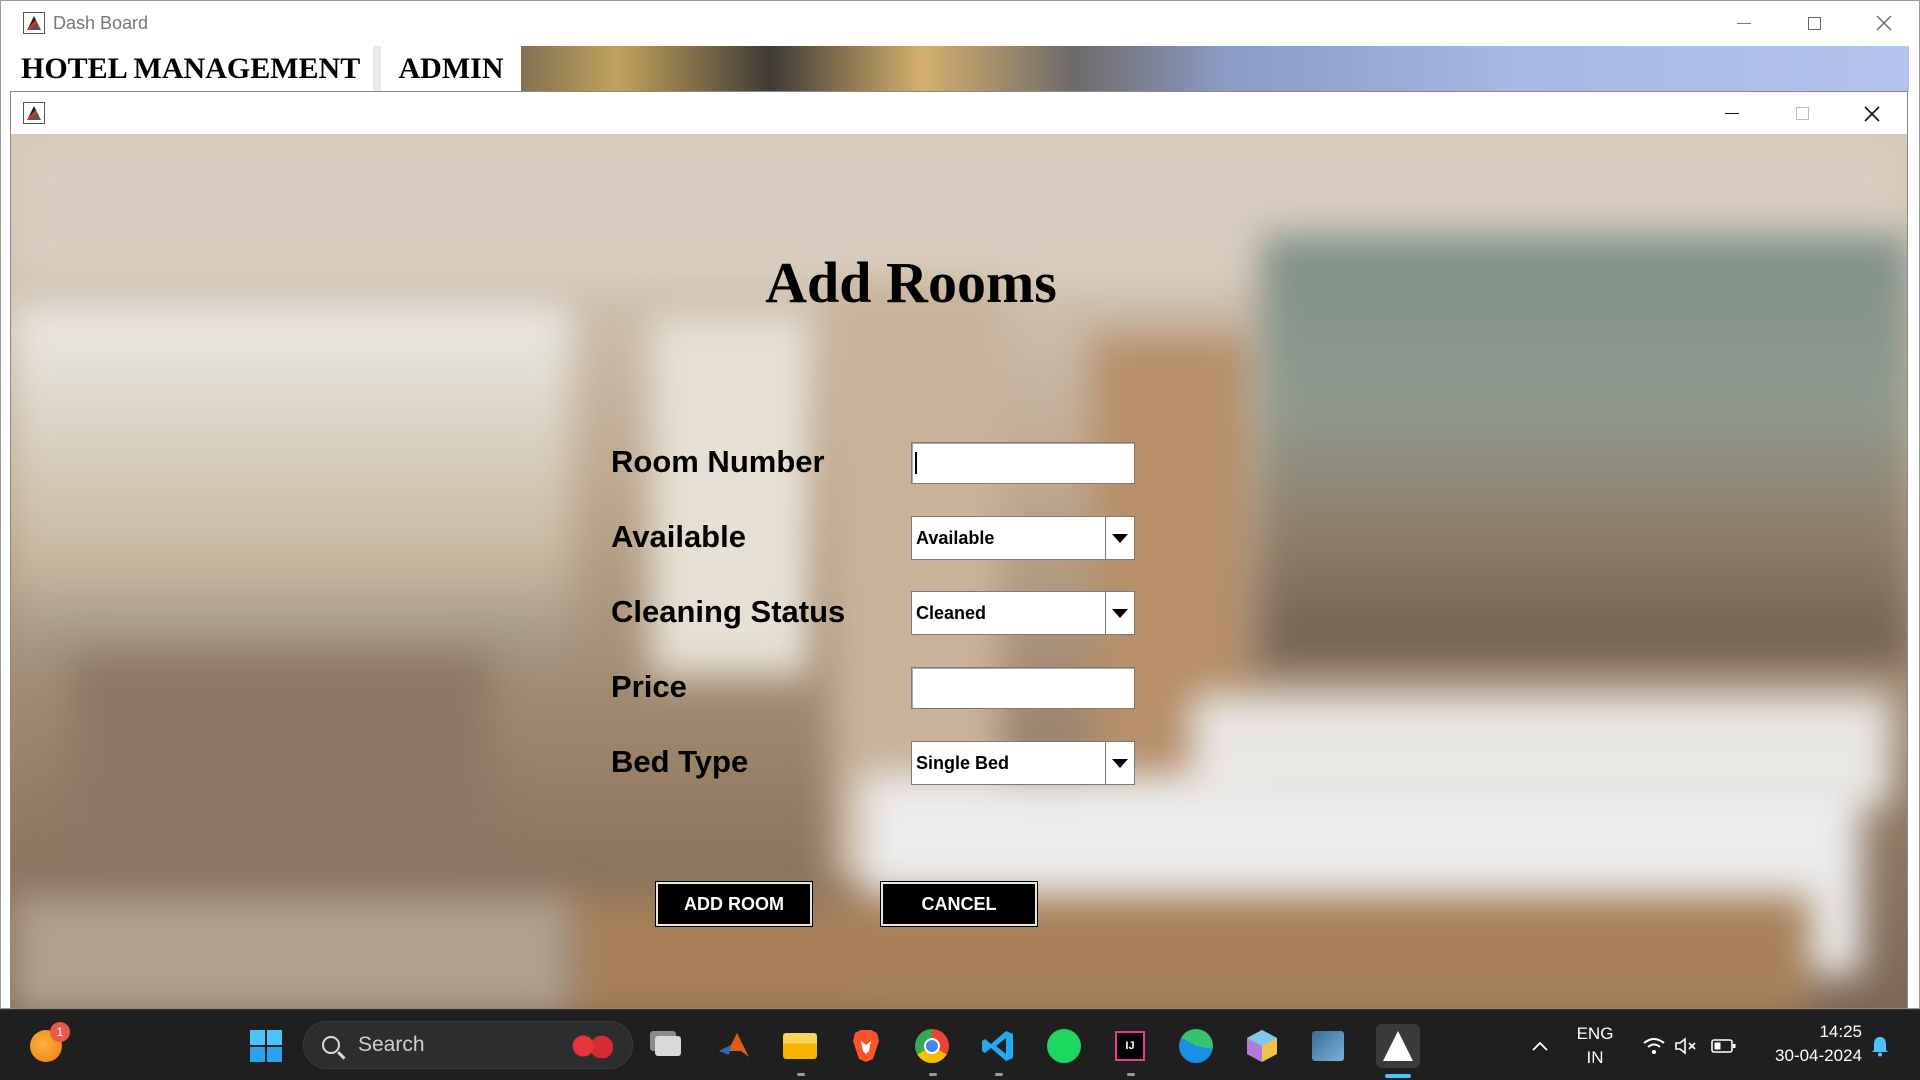 The width and height of the screenshot is (1920, 1080). What do you see at coordinates (1595, 1046) in the screenshot?
I see `language-indicator: ENG IN` at bounding box center [1595, 1046].